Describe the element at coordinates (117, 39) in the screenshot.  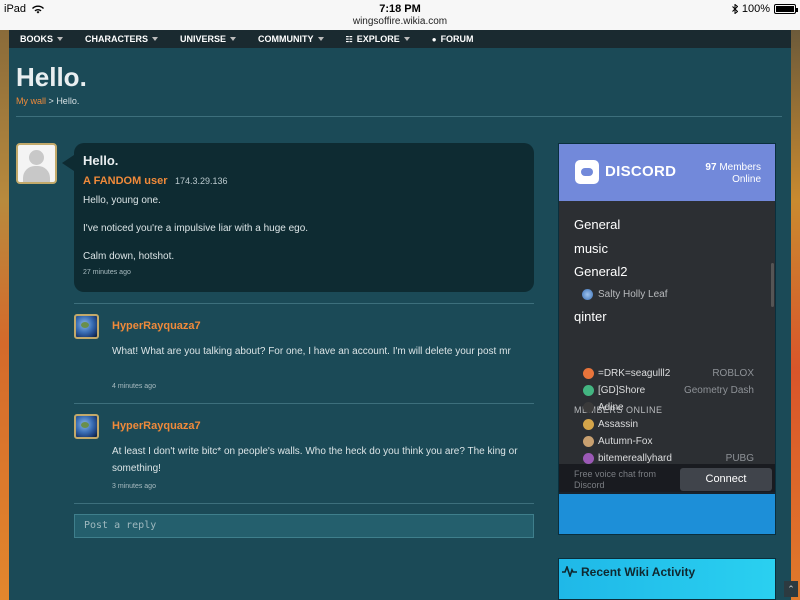
I see `nav-characters-label: CHARACTERS` at that location.